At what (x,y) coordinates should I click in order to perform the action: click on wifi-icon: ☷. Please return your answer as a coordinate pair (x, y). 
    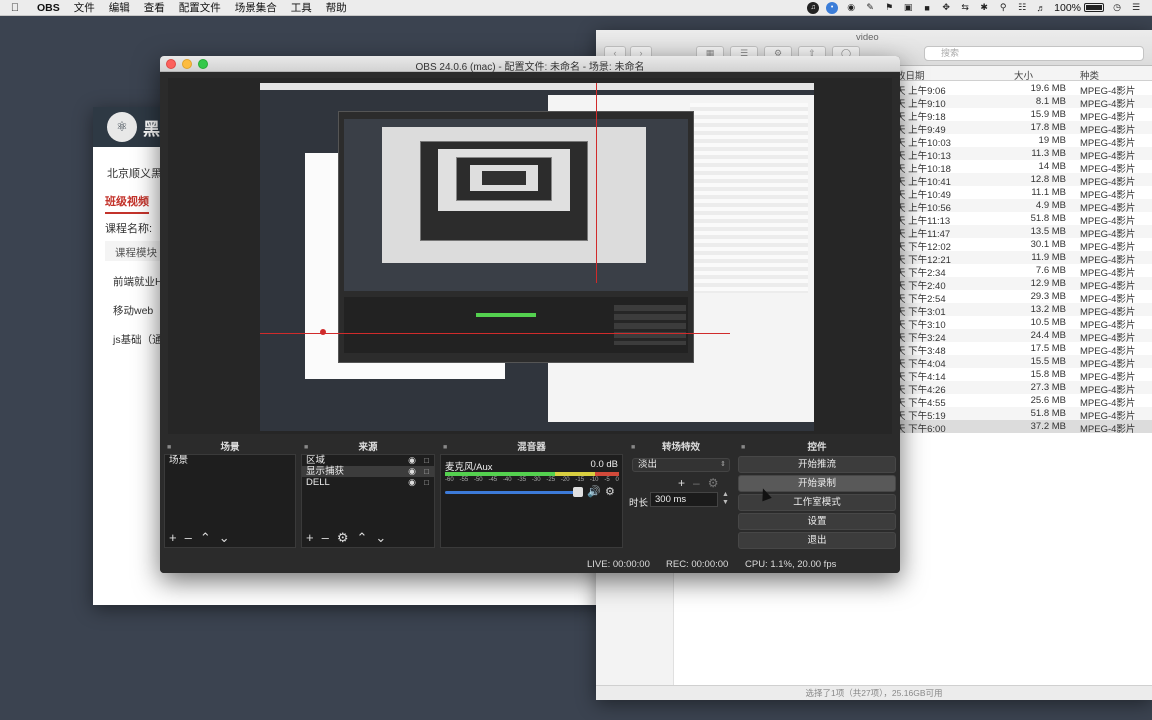
    Looking at the image, I should click on (1022, 8).